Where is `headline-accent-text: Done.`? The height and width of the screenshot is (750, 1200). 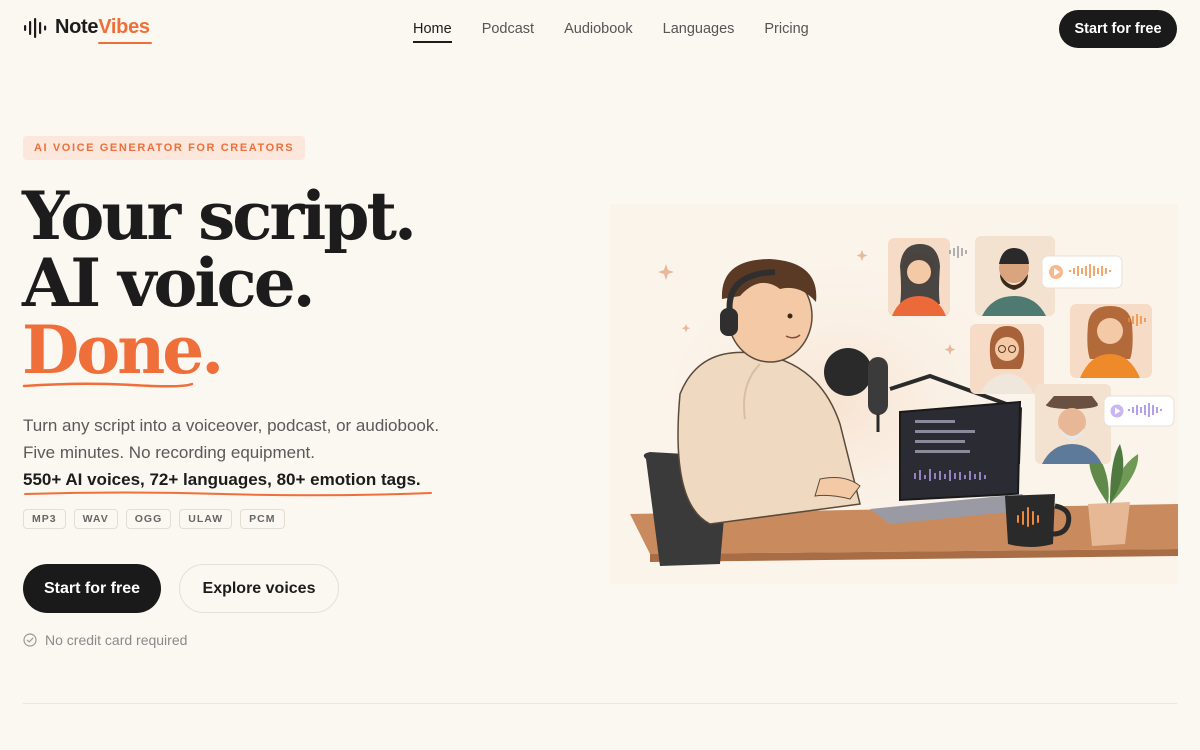 headline-accent-text: Done. is located at coordinates (123, 350).